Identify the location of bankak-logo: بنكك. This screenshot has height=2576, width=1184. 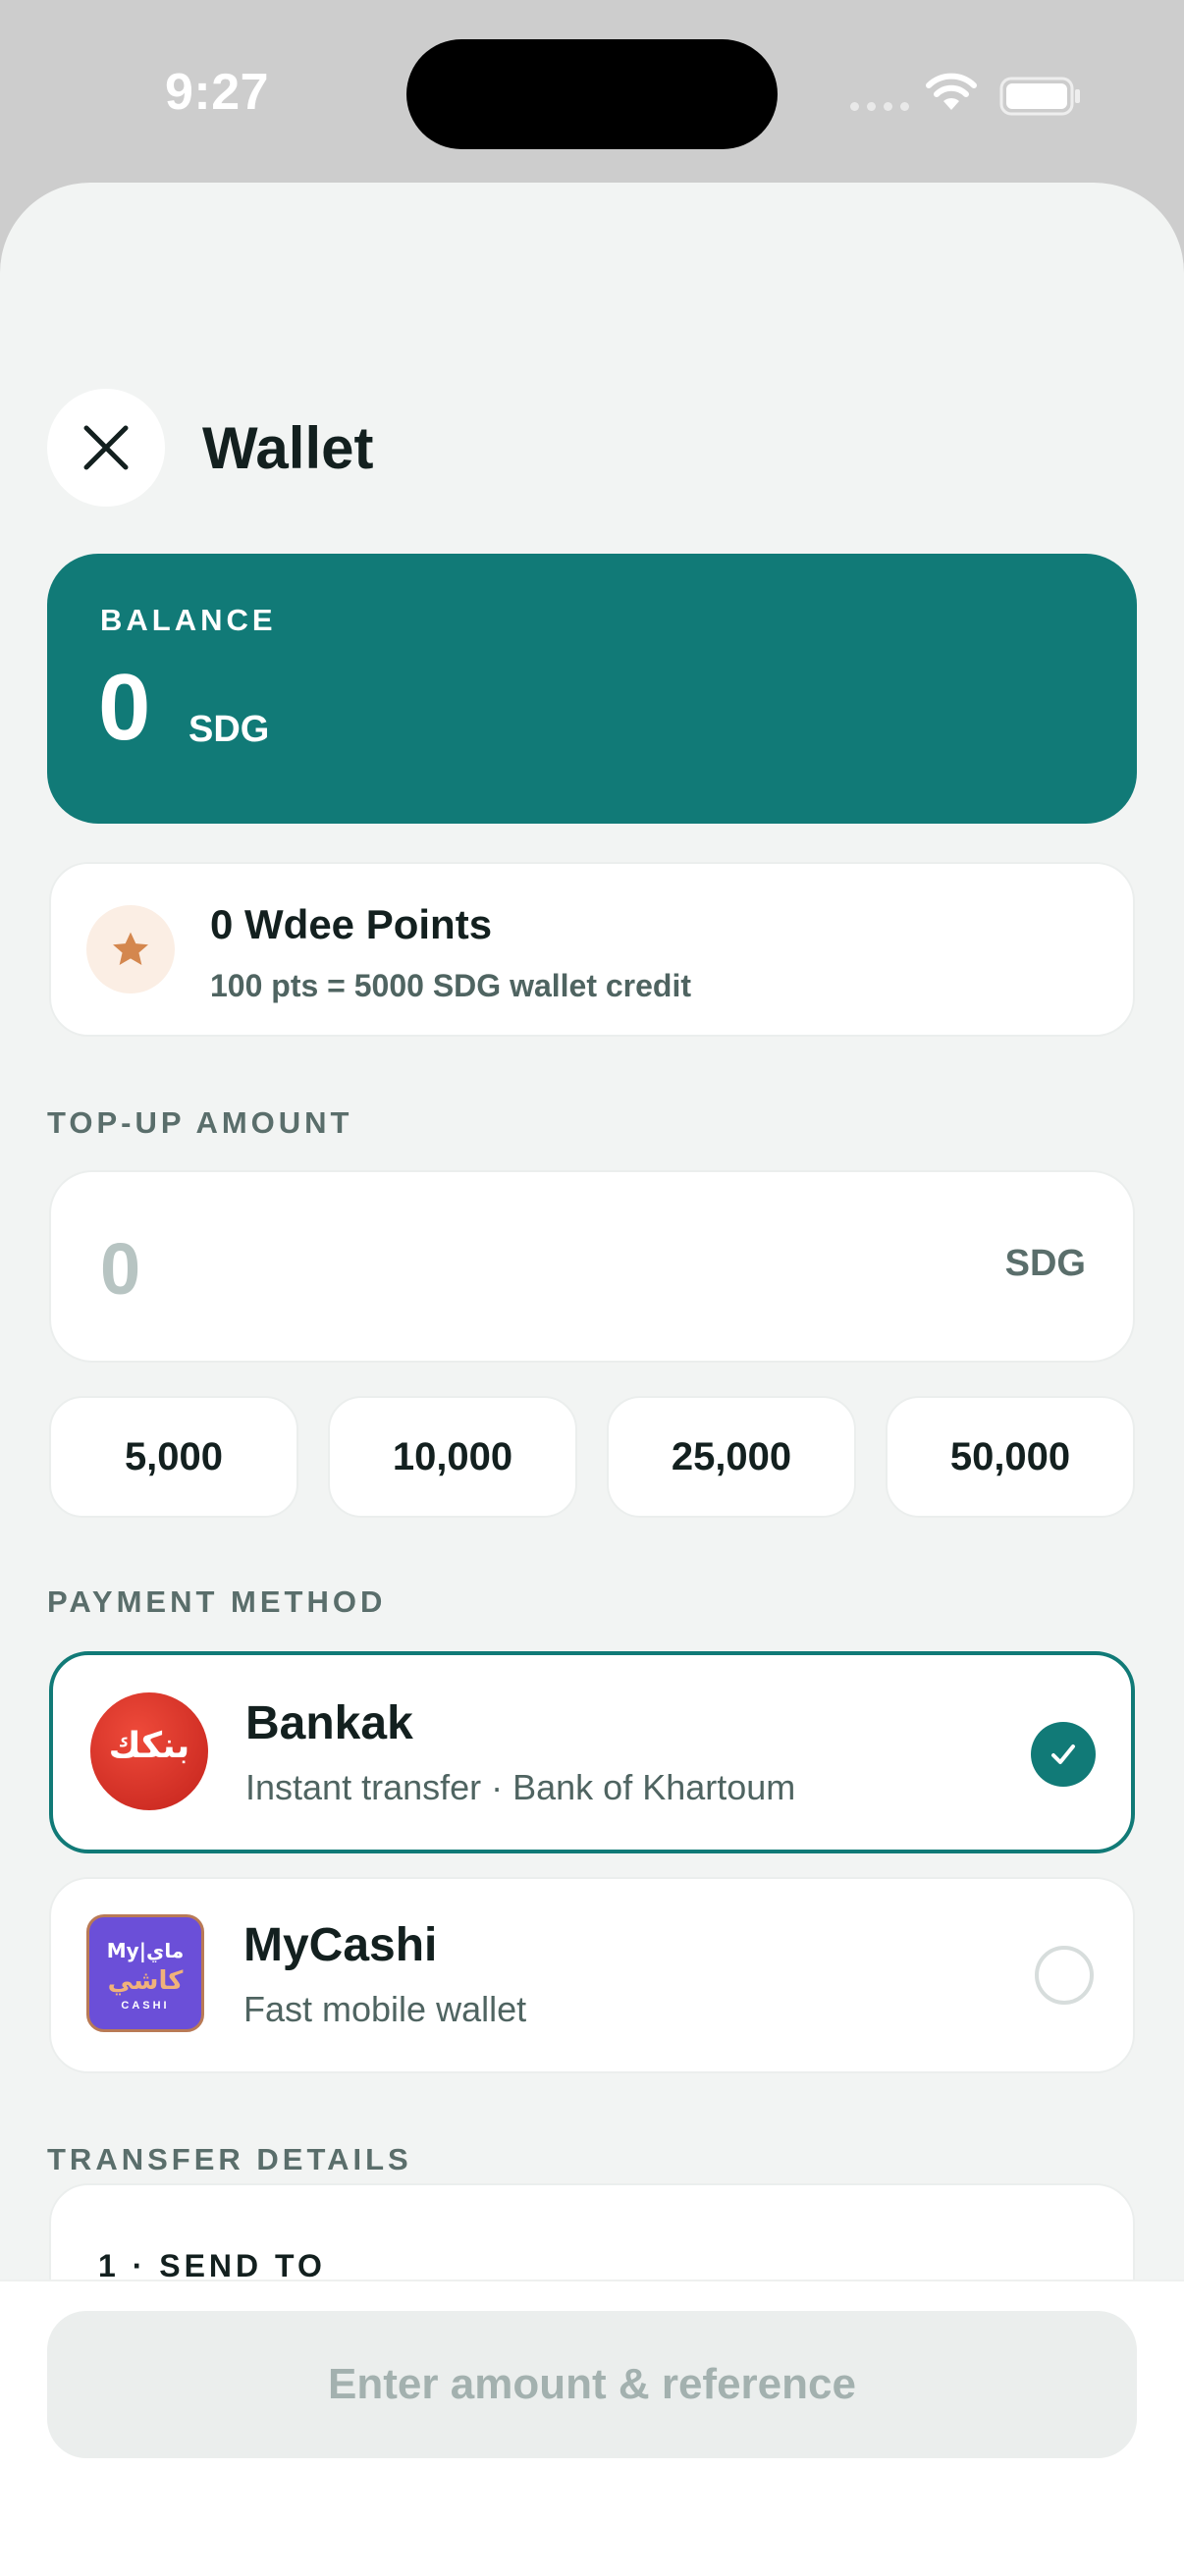
(149, 1751).